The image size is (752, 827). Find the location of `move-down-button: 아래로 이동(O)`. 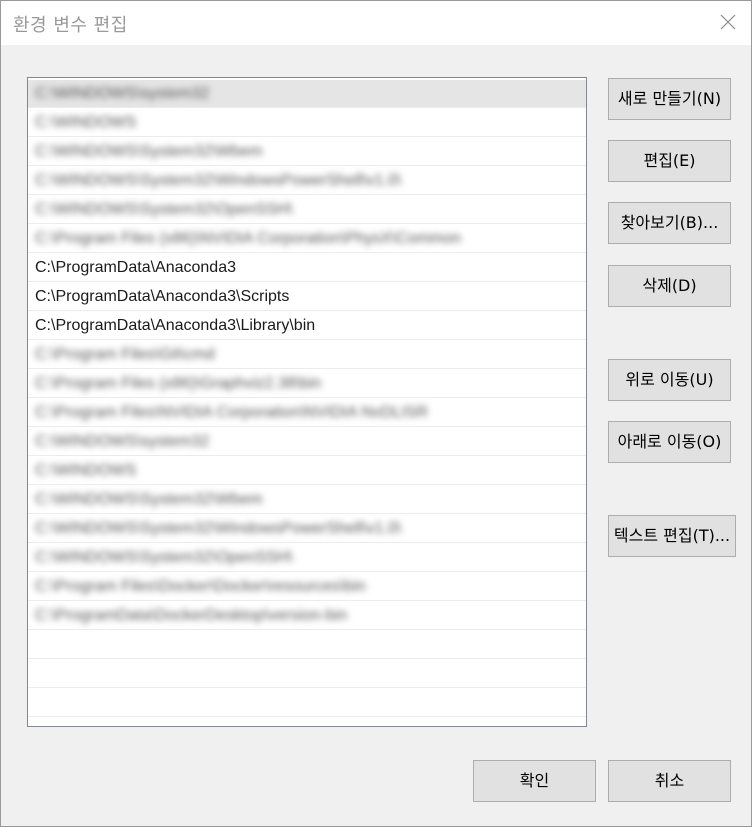

move-down-button: 아래로 이동(O) is located at coordinates (669, 442).